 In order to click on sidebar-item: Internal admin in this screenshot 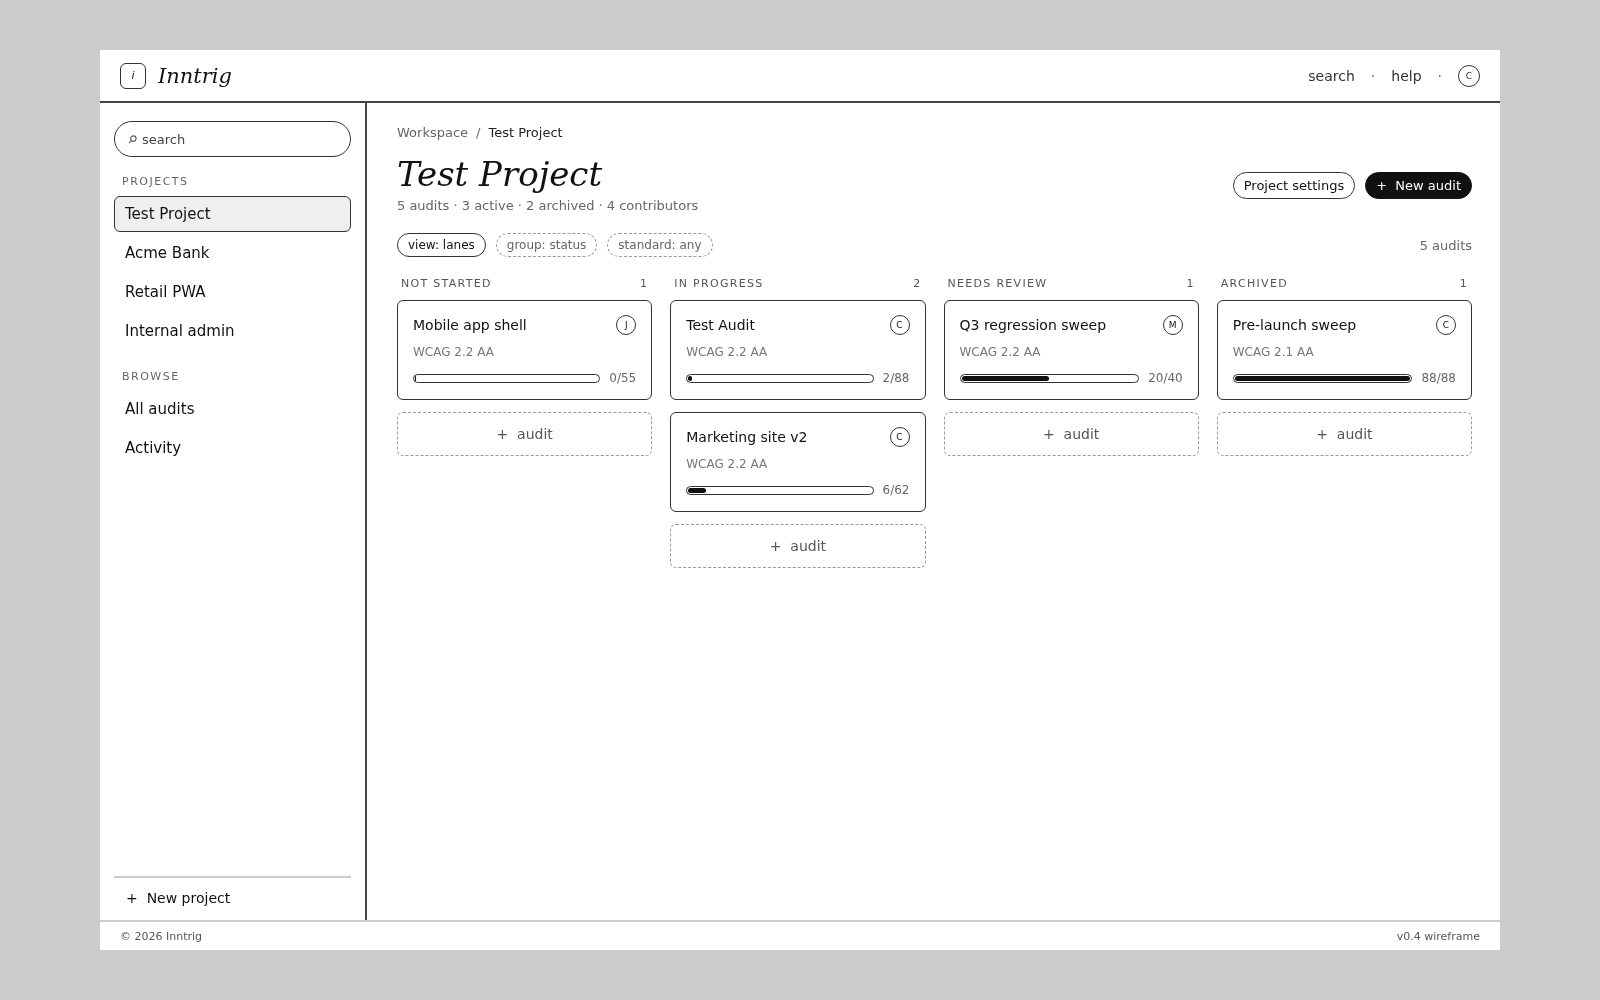, I will do `click(232, 331)`.